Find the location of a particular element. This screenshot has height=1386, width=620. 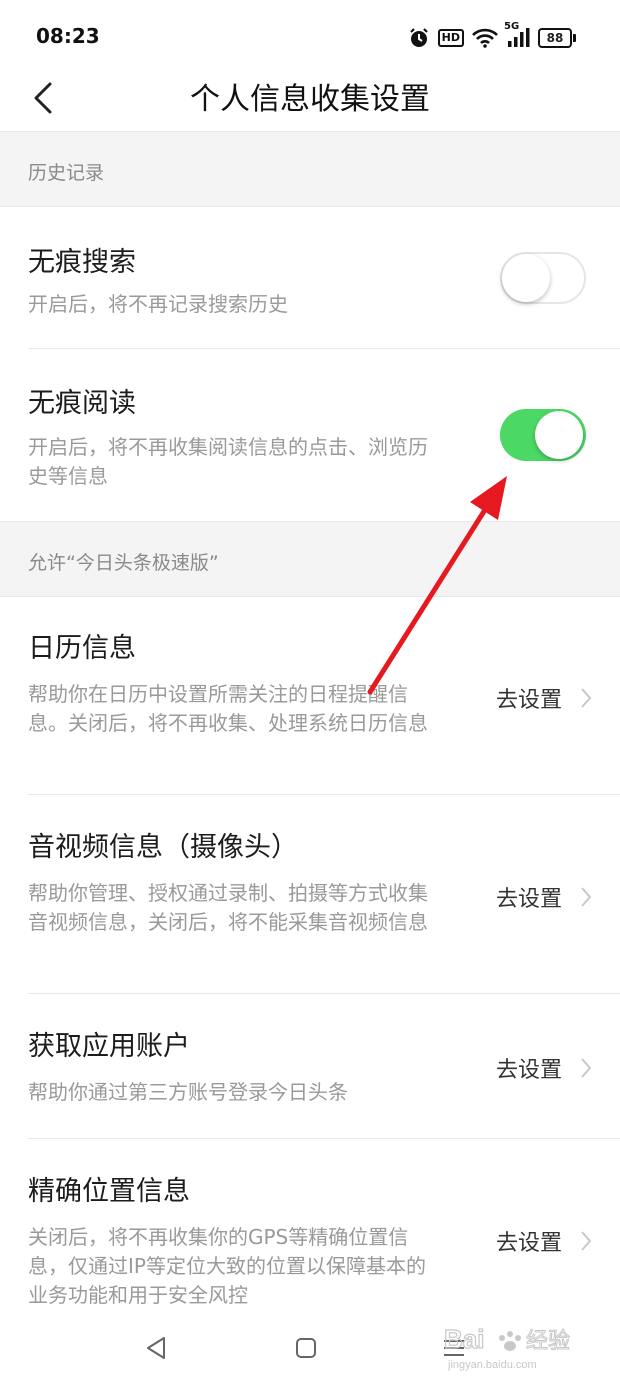

permission-title: 获取应用账户 is located at coordinates (109, 1046).